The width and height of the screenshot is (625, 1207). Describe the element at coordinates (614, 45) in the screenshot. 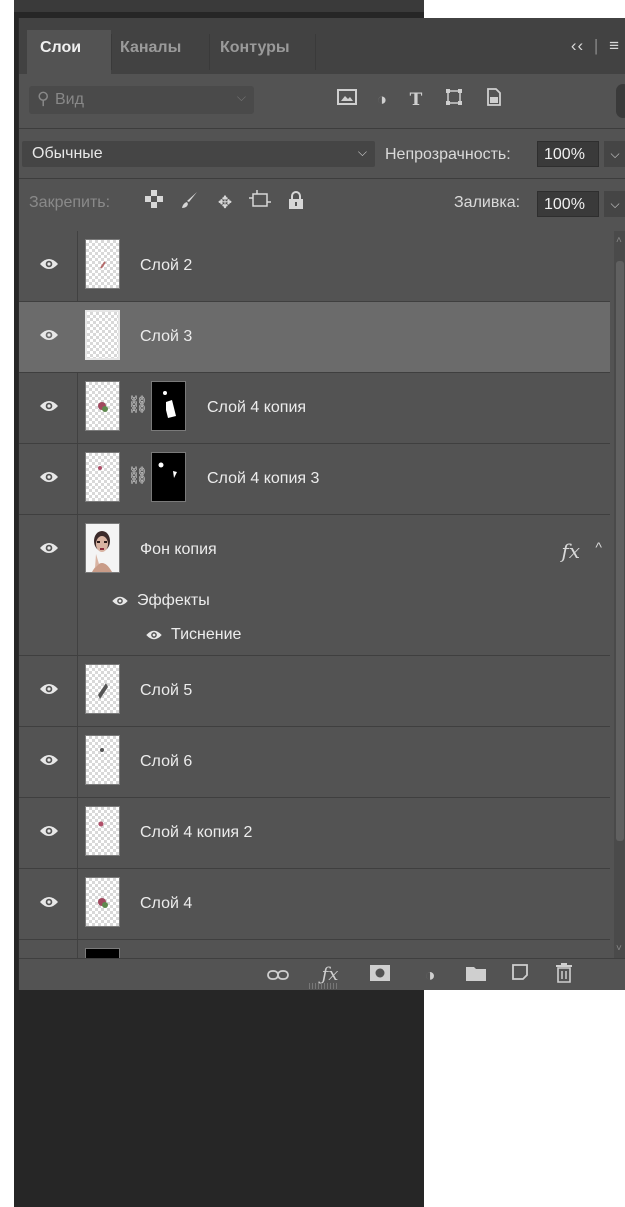

I see `panel-menu-icon: ≡` at that location.